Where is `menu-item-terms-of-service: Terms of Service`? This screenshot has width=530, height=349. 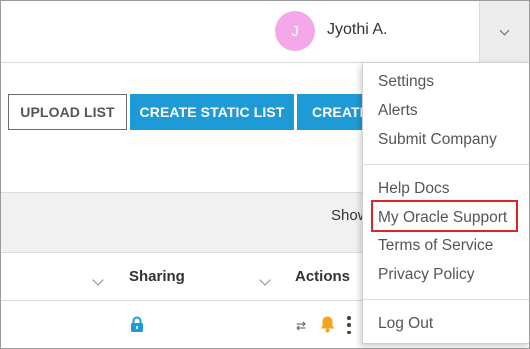
menu-item-terms-of-service: Terms of Service is located at coordinates (435, 246).